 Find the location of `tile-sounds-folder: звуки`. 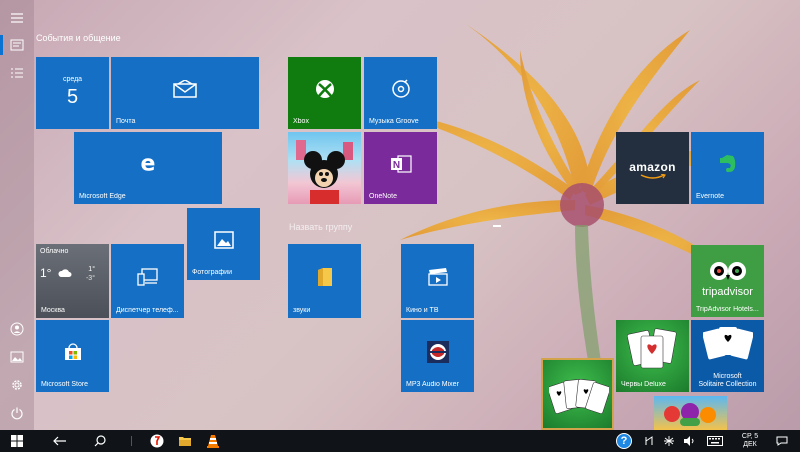

tile-sounds-folder: звуки is located at coordinates (324, 281).